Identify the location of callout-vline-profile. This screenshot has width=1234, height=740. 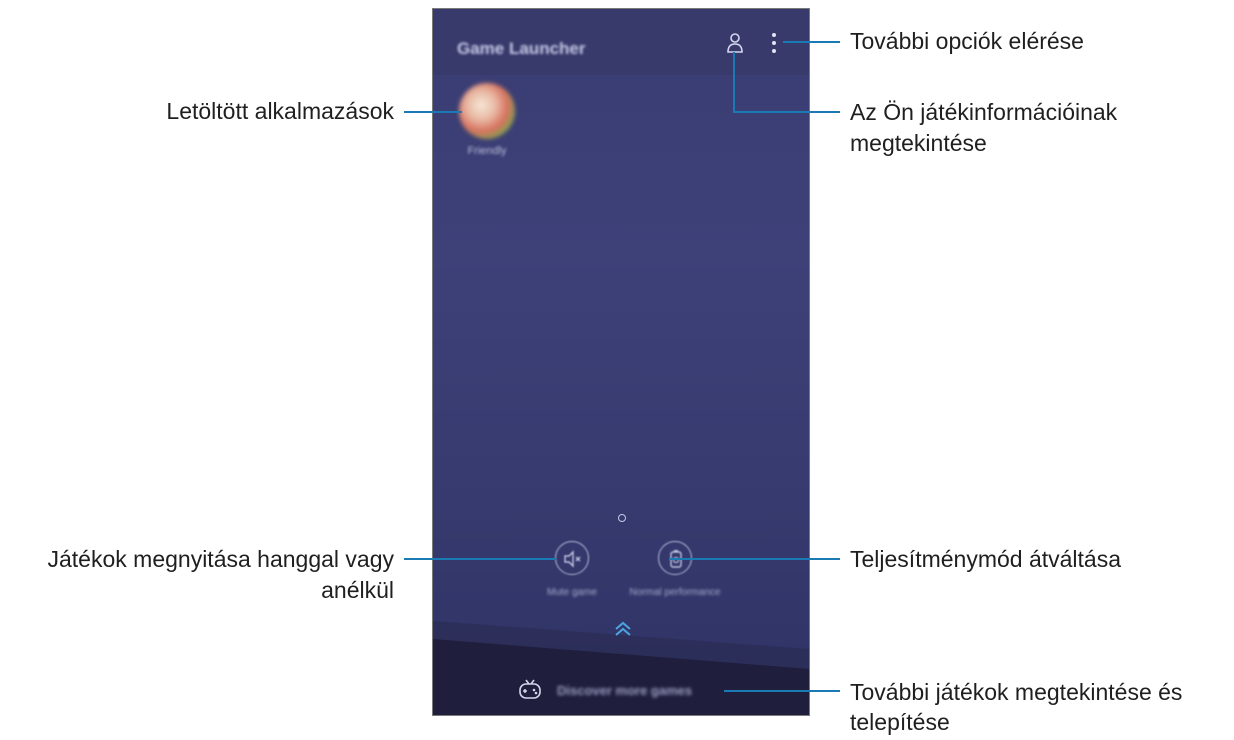
(734, 82).